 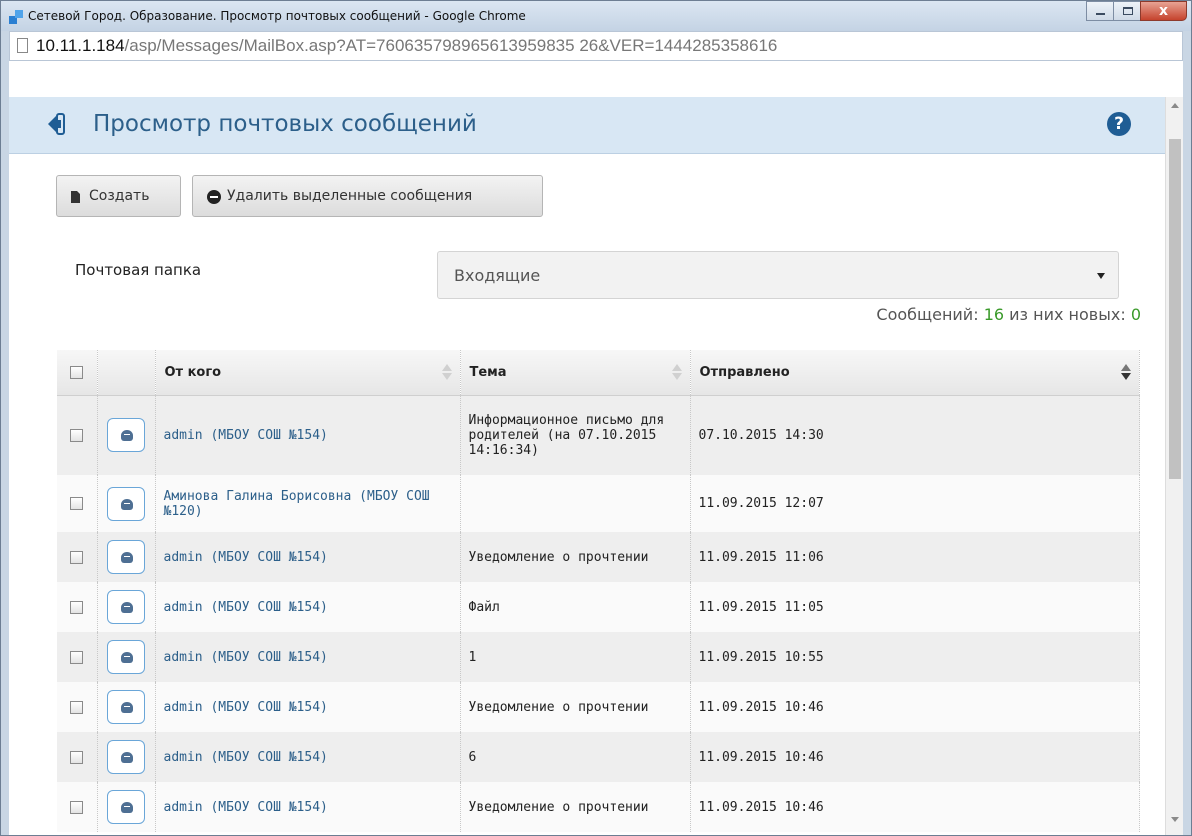 I want to click on column-header-from: От кого, so click(x=308, y=373).